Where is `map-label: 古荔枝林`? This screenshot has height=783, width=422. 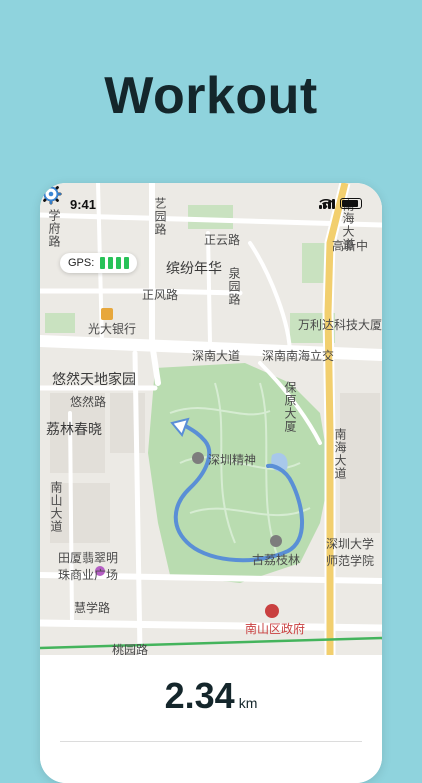 map-label: 古荔枝林 is located at coordinates (276, 560).